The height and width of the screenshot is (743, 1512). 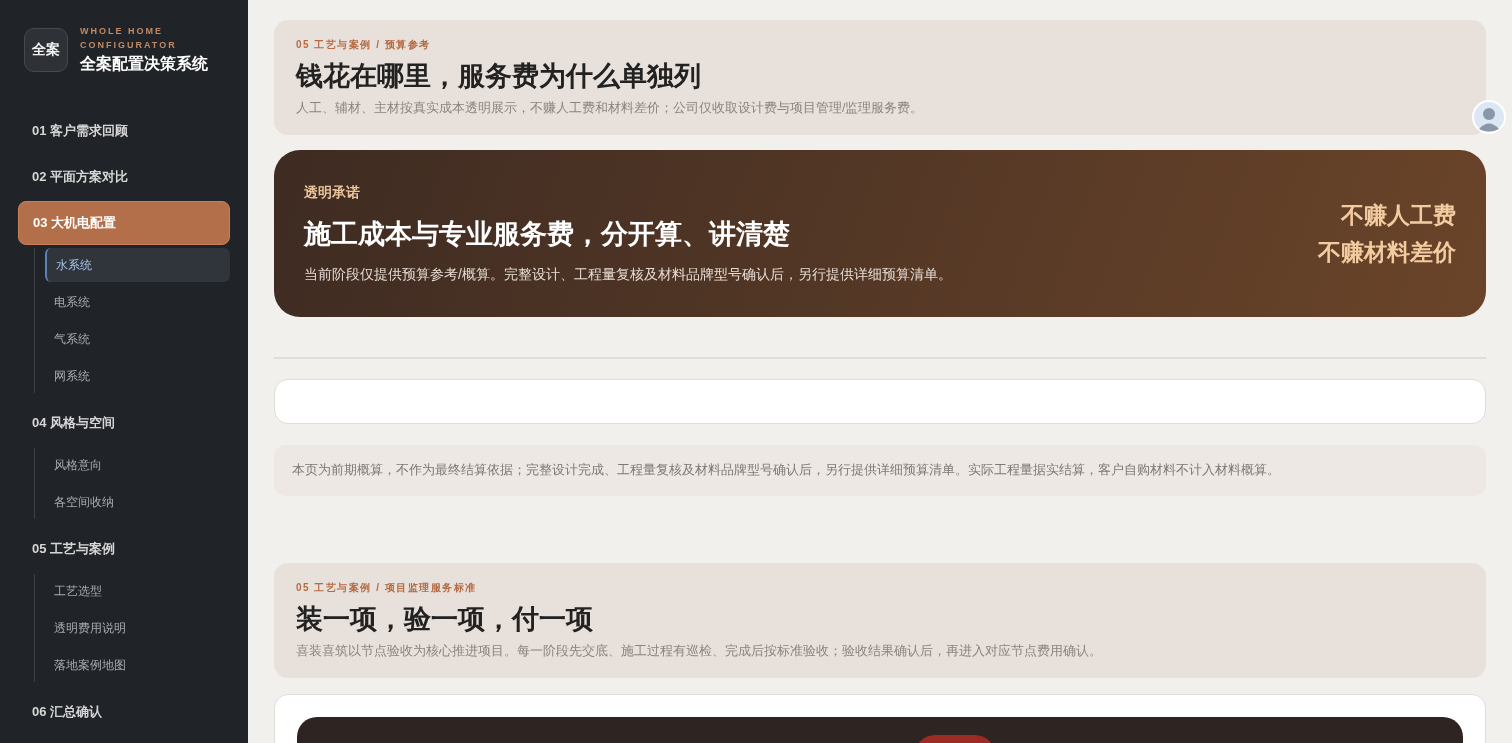 I want to click on promise-body: 当前阶段仅提供预算参考/概算。完整设计、工程量复核及材料品牌型号确认后，另行提供详细预算清单。, so click(x=628, y=274).